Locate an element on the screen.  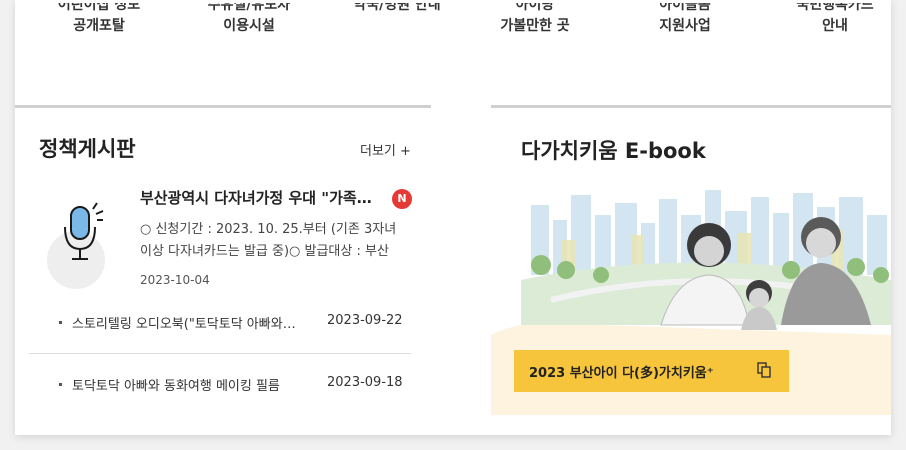
row-divider is located at coordinates (220, 353).